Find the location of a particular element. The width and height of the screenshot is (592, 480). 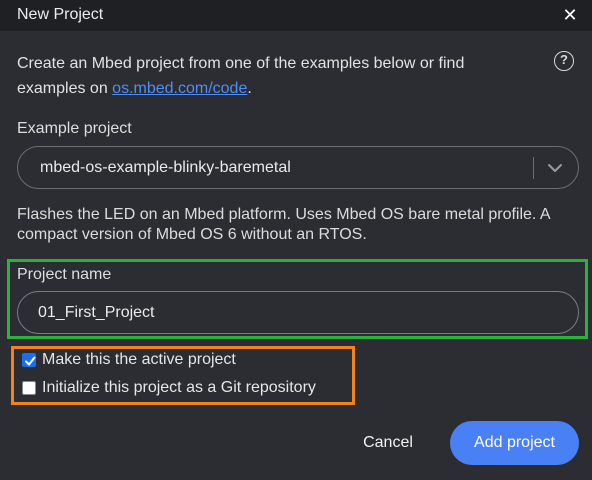

close-icon: ✕ is located at coordinates (570, 15).